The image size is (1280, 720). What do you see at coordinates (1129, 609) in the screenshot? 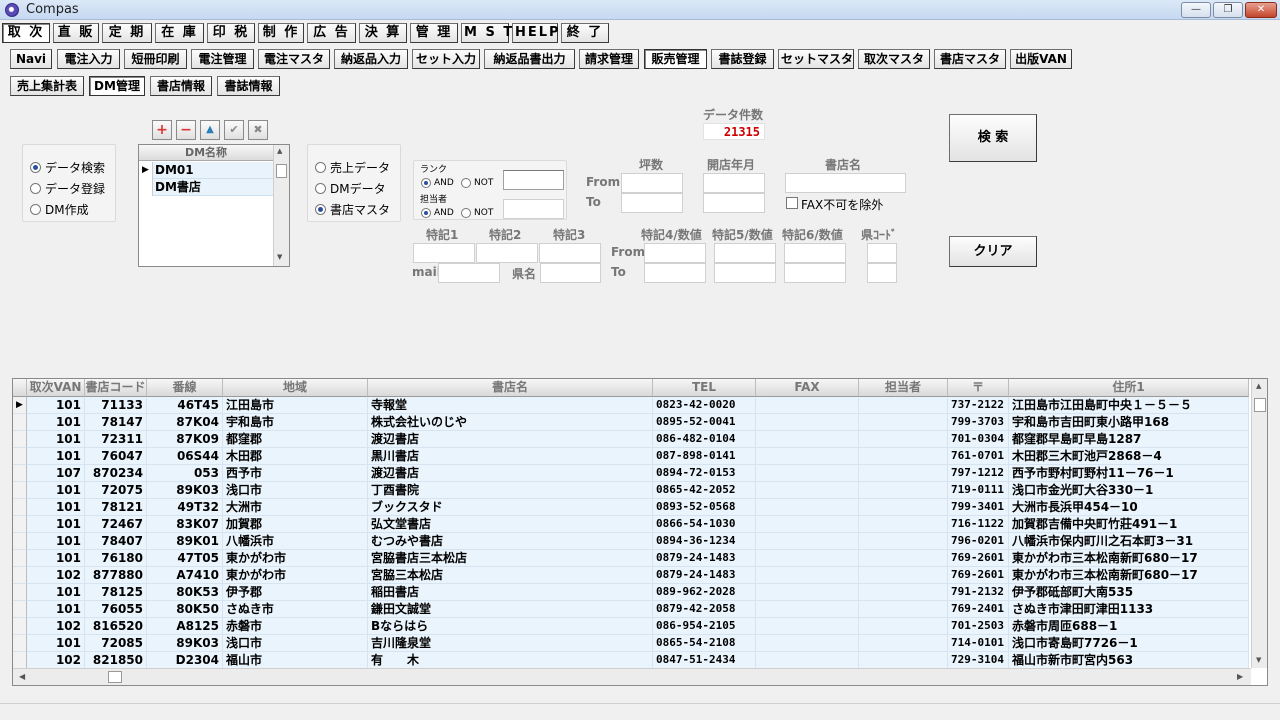
I see `table-cell: さぬき市津田町津田1133` at bounding box center [1129, 609].